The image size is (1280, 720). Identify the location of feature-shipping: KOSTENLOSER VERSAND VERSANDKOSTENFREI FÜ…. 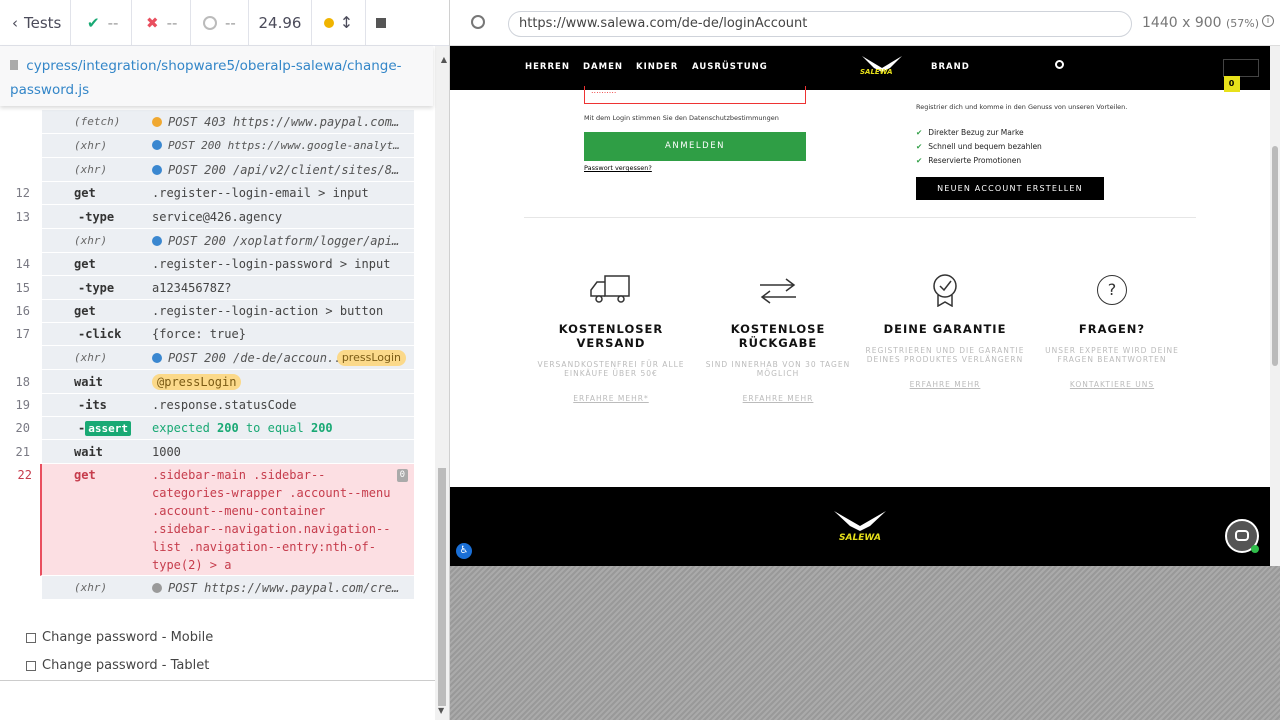
(611, 336).